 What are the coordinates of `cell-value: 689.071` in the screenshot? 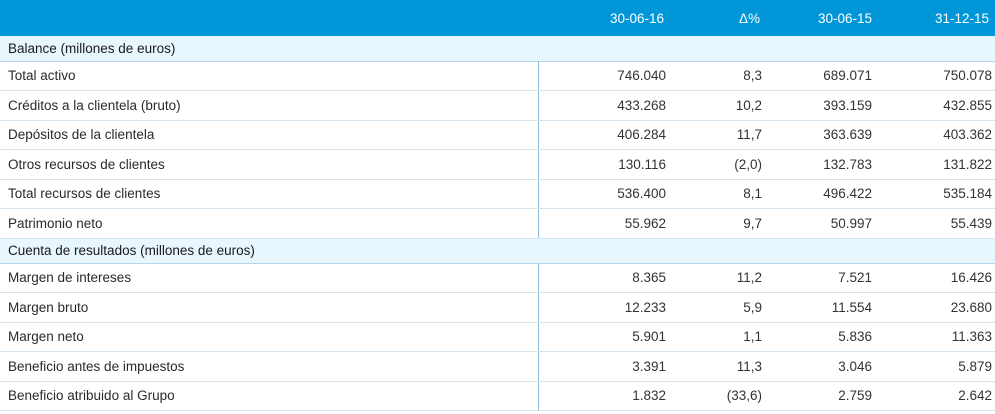 It's located at (824, 76).